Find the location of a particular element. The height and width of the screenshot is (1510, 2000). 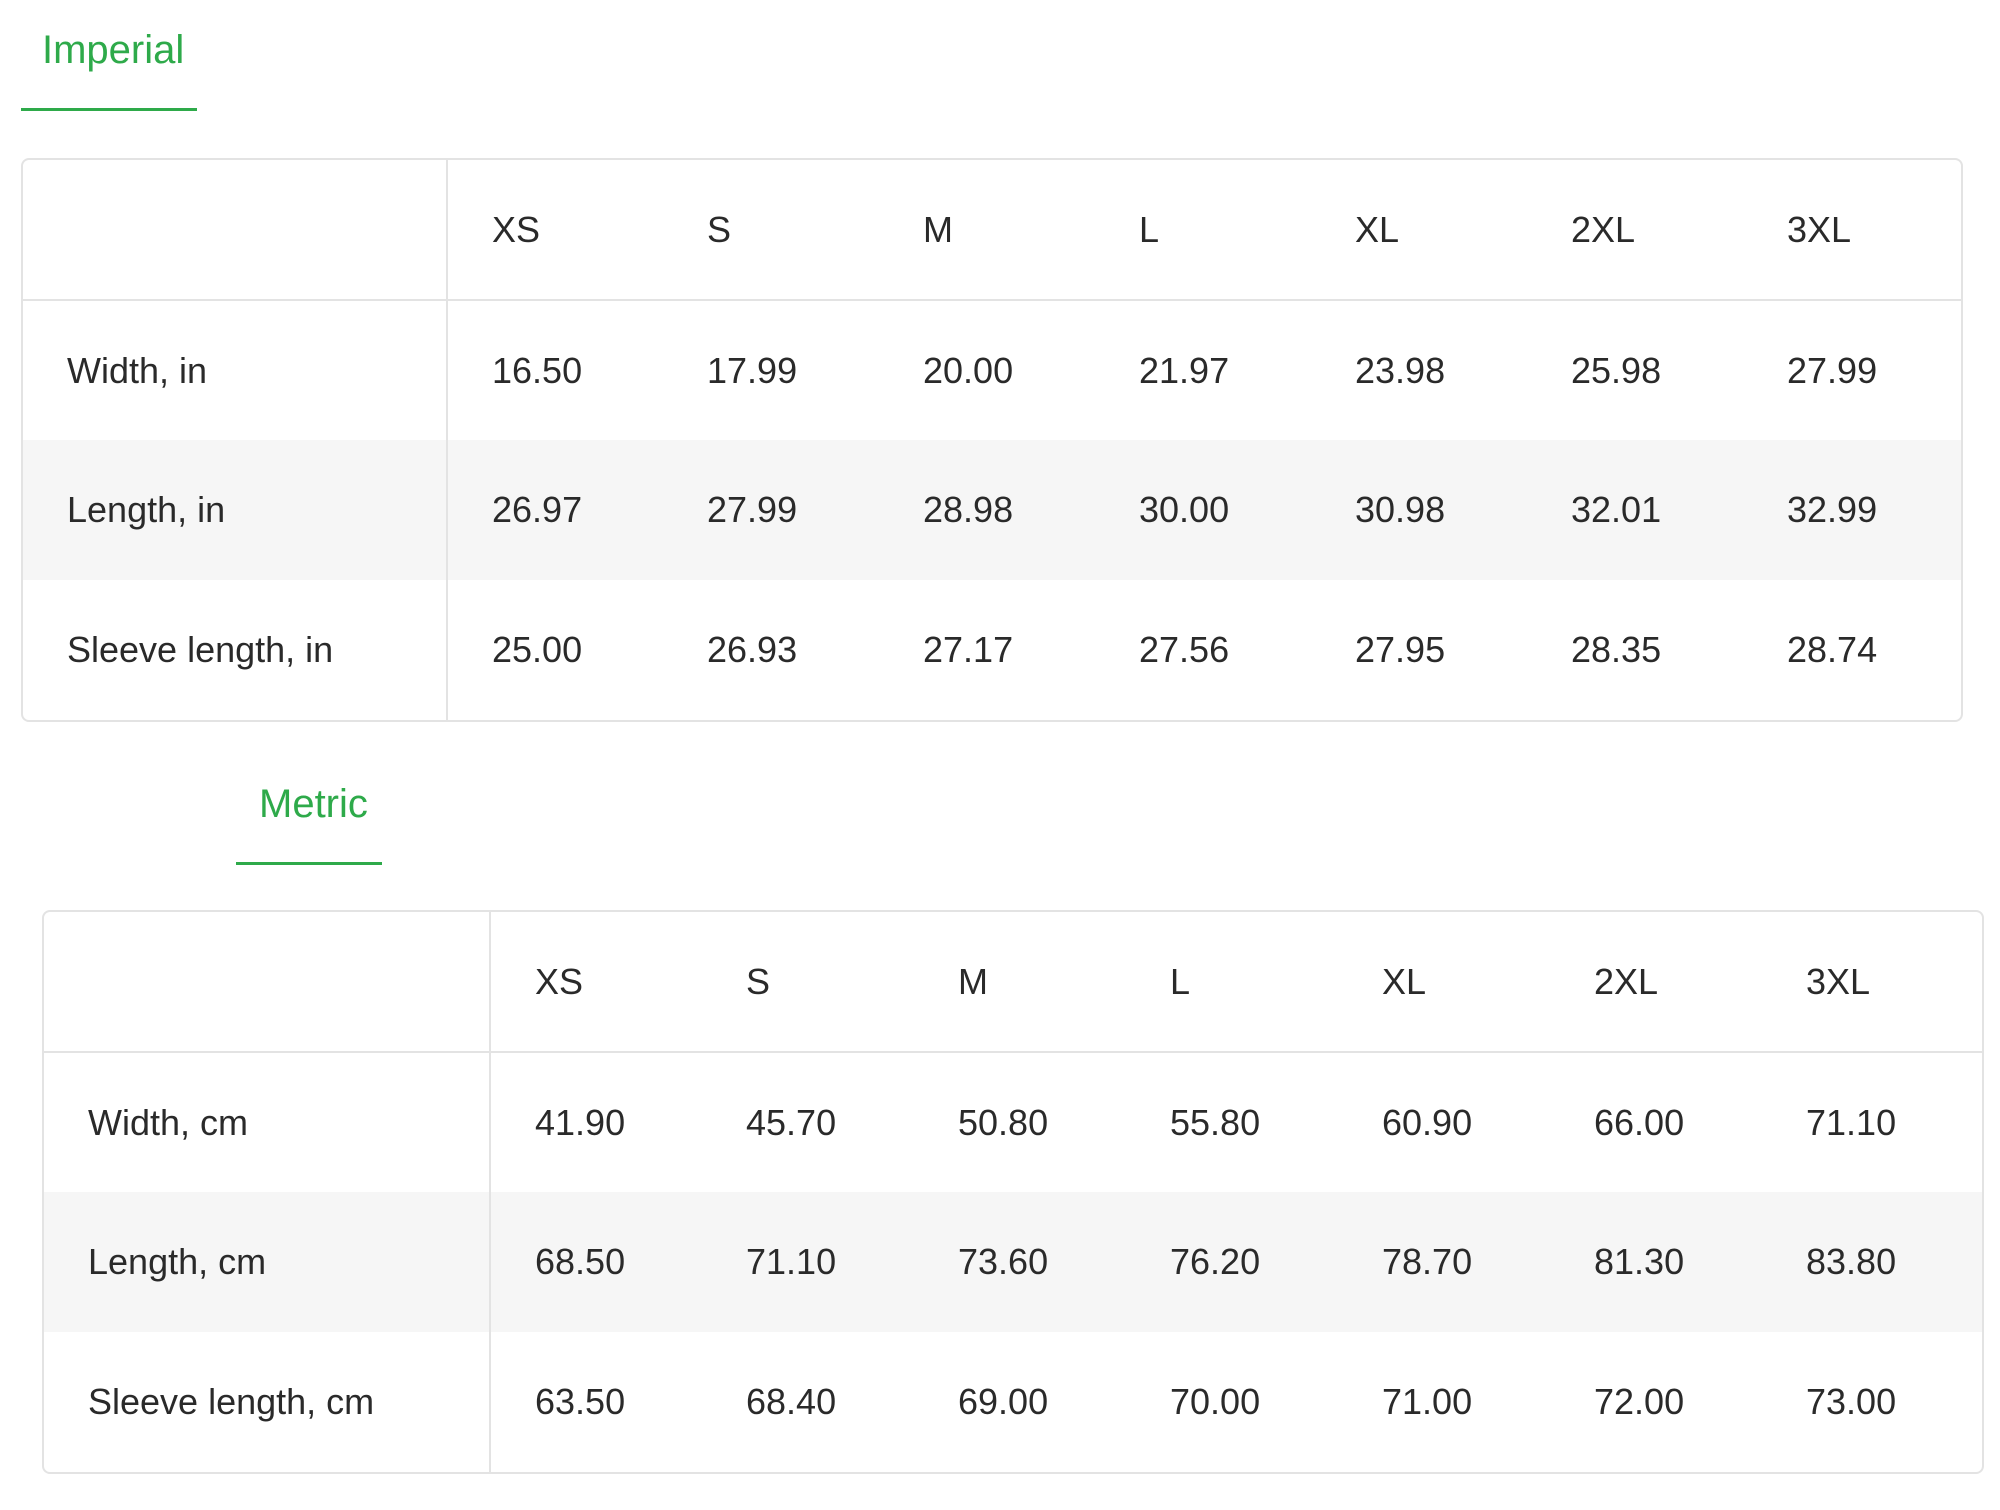

table-cell: 28.98 is located at coordinates (968, 509).